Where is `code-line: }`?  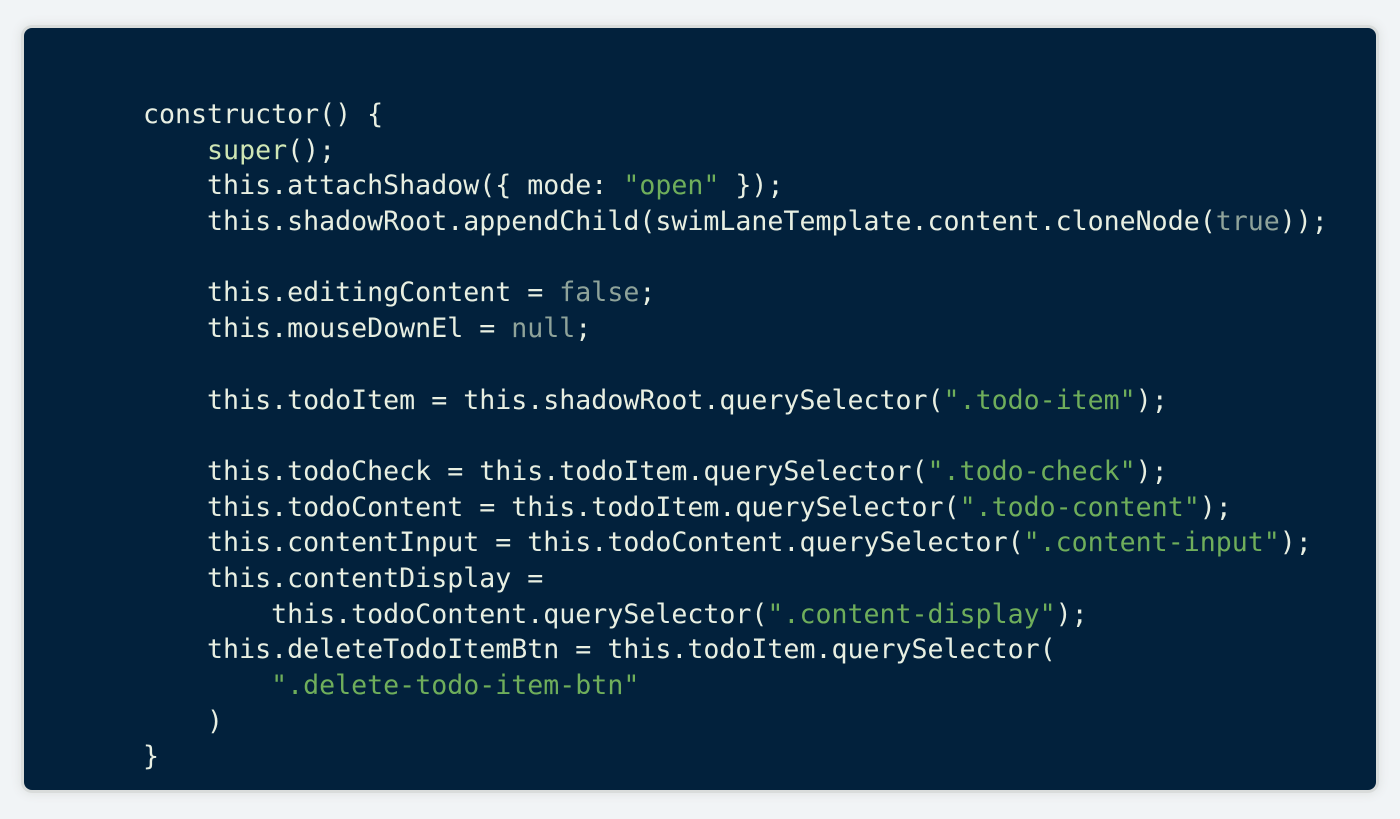
code-line: } is located at coordinates (735, 757).